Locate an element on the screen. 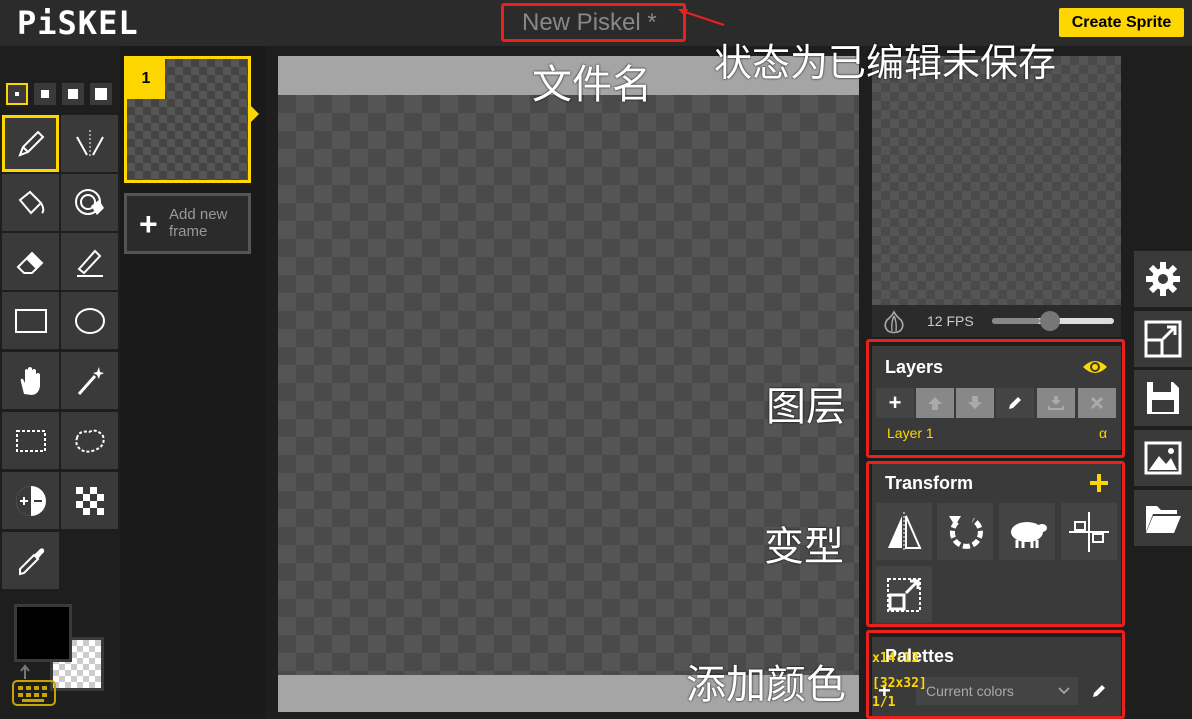  move-tool is located at coordinates (30, 380).